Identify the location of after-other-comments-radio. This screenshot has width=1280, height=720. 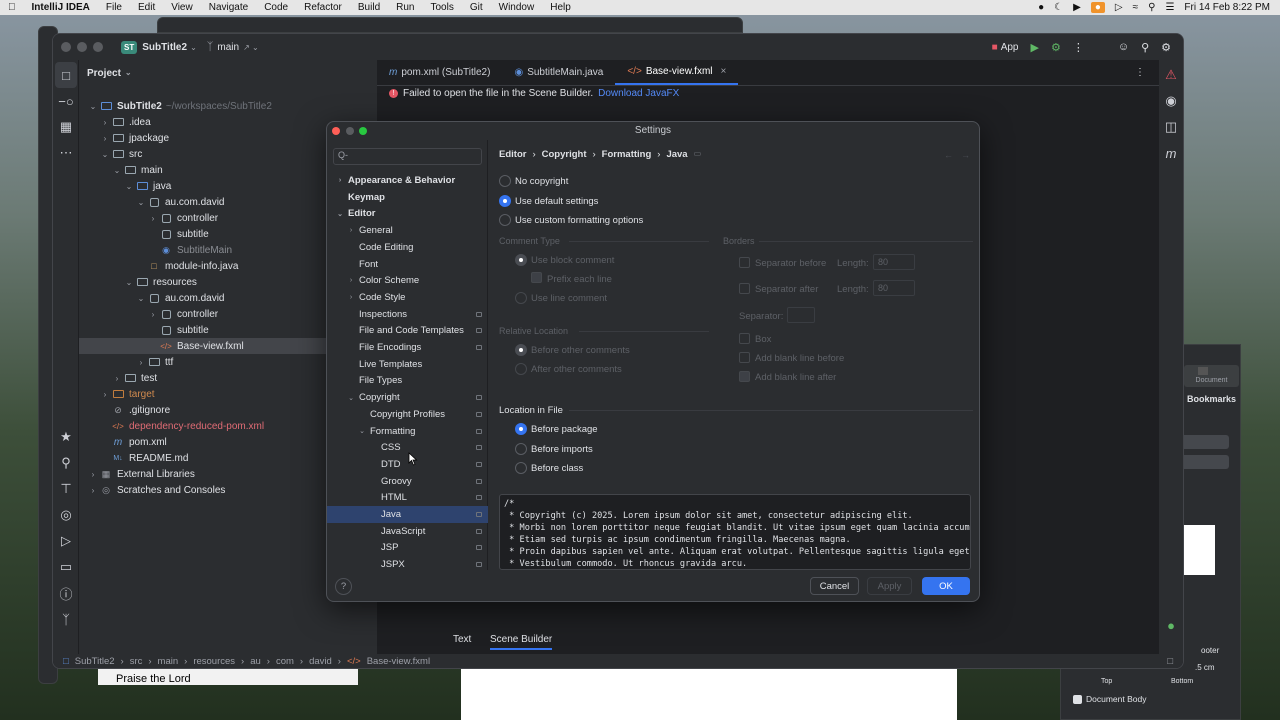
(521, 369).